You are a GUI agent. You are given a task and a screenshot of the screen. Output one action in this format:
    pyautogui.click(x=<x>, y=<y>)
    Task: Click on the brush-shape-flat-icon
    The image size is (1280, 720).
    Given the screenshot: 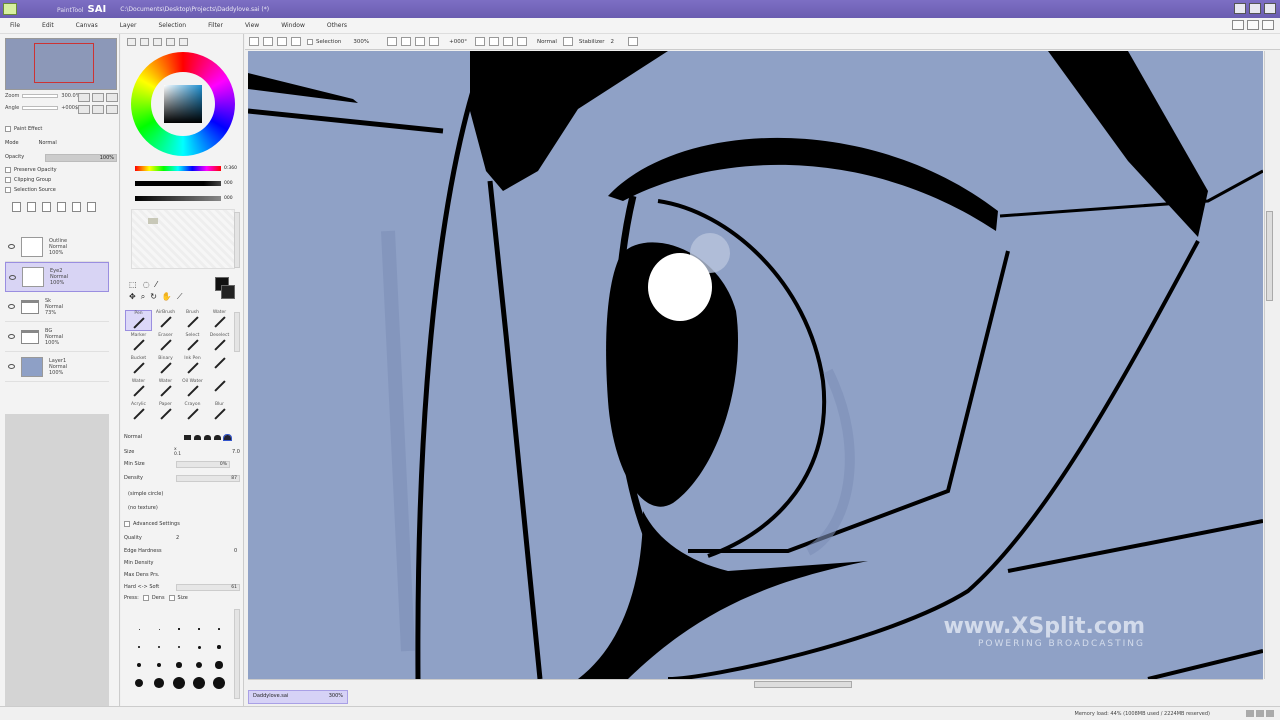 What is the action you would take?
    pyautogui.click(x=217, y=437)
    